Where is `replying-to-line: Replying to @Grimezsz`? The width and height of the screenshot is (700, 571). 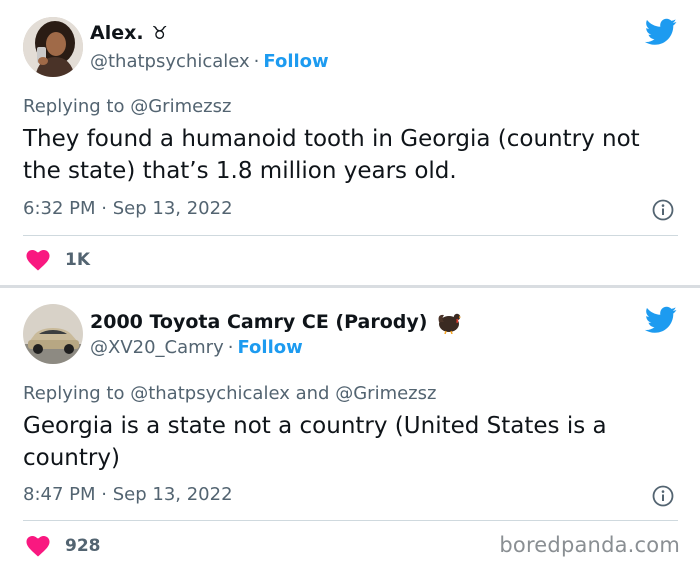
replying-to-line: Replying to @Grimezsz is located at coordinates (127, 106).